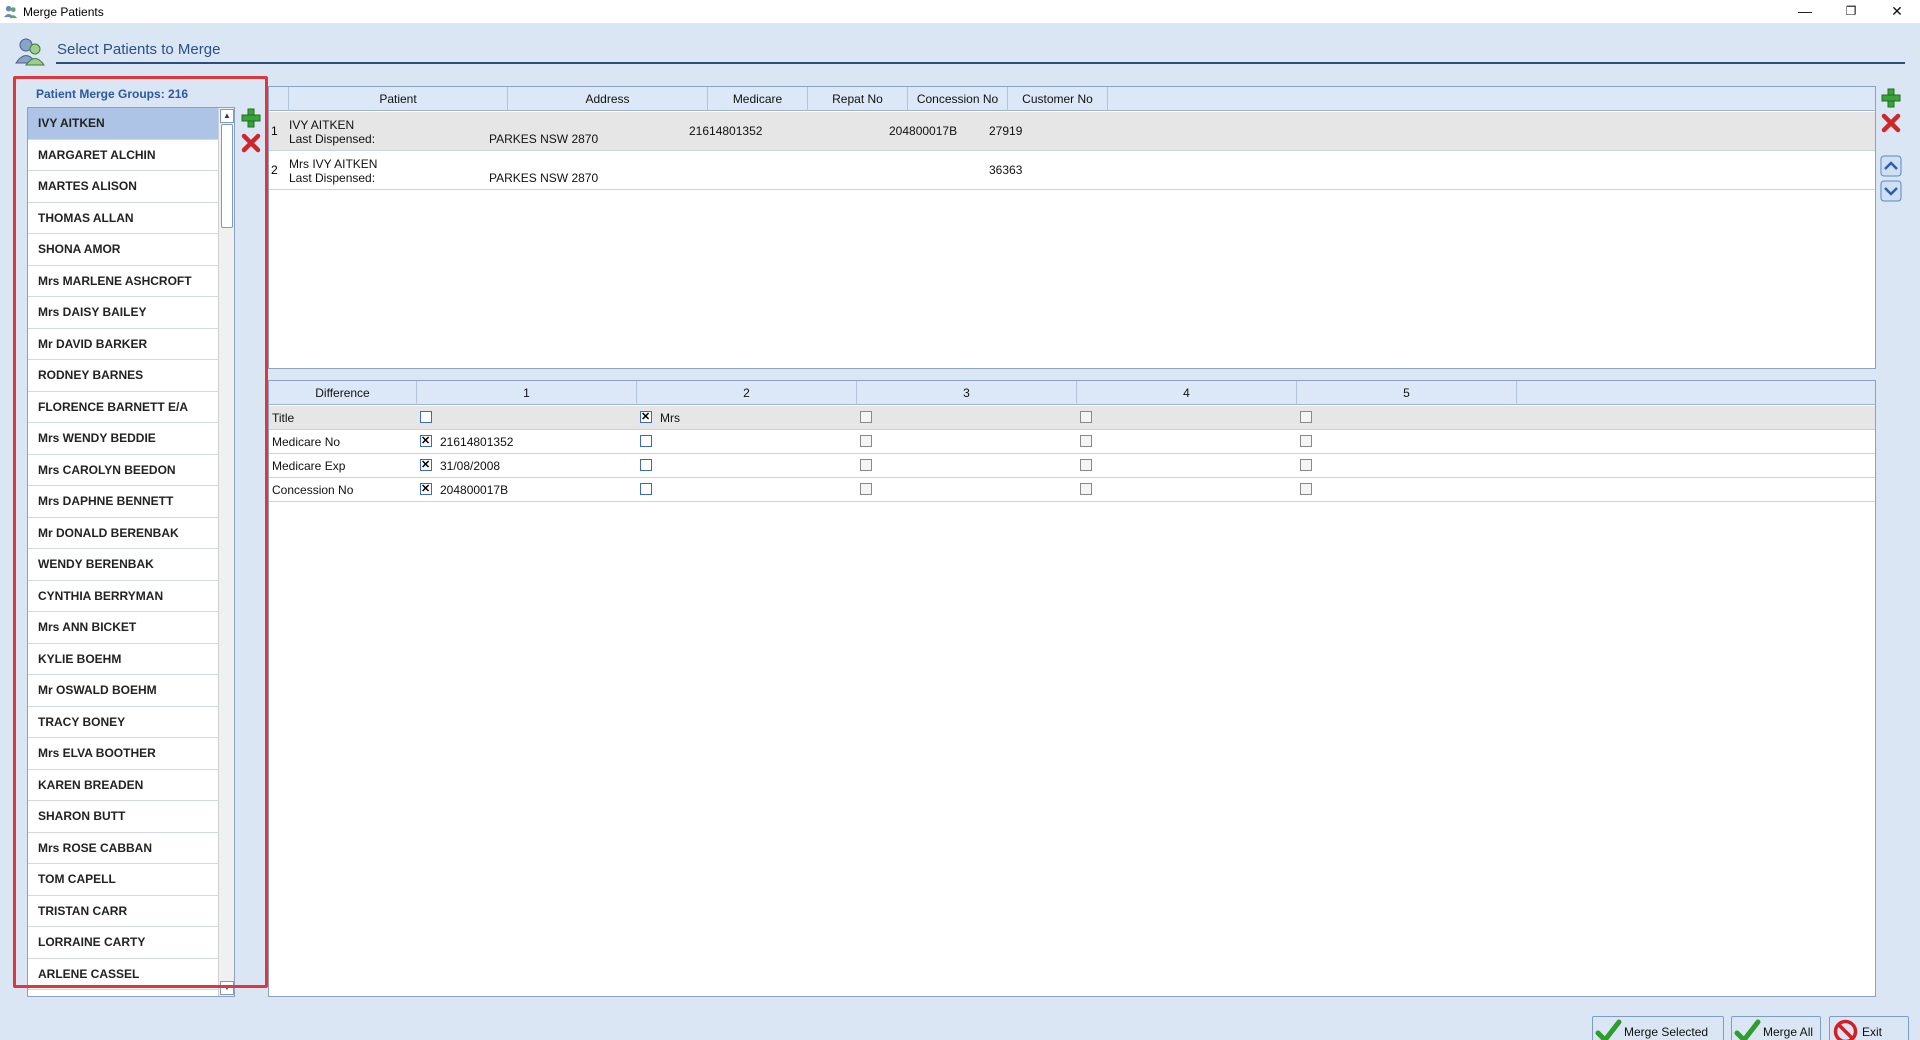 The width and height of the screenshot is (1920, 1040). What do you see at coordinates (333, 164) in the screenshot?
I see `patient-name: Mrs IVY AITKEN` at bounding box center [333, 164].